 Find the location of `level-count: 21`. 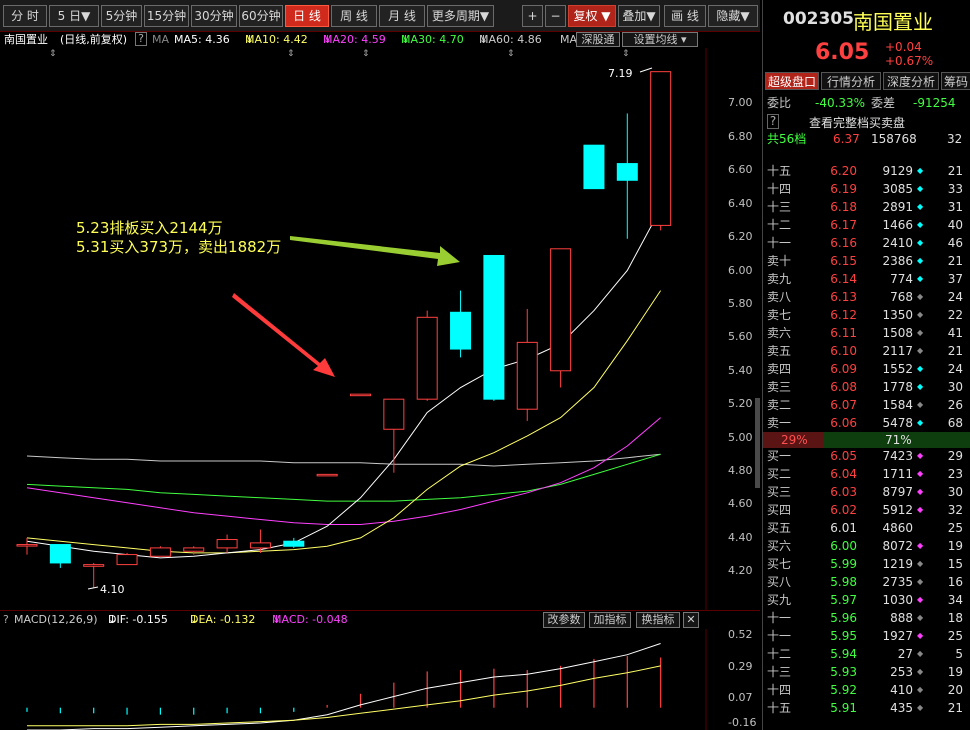

level-count: 21 is located at coordinates (955, 171).